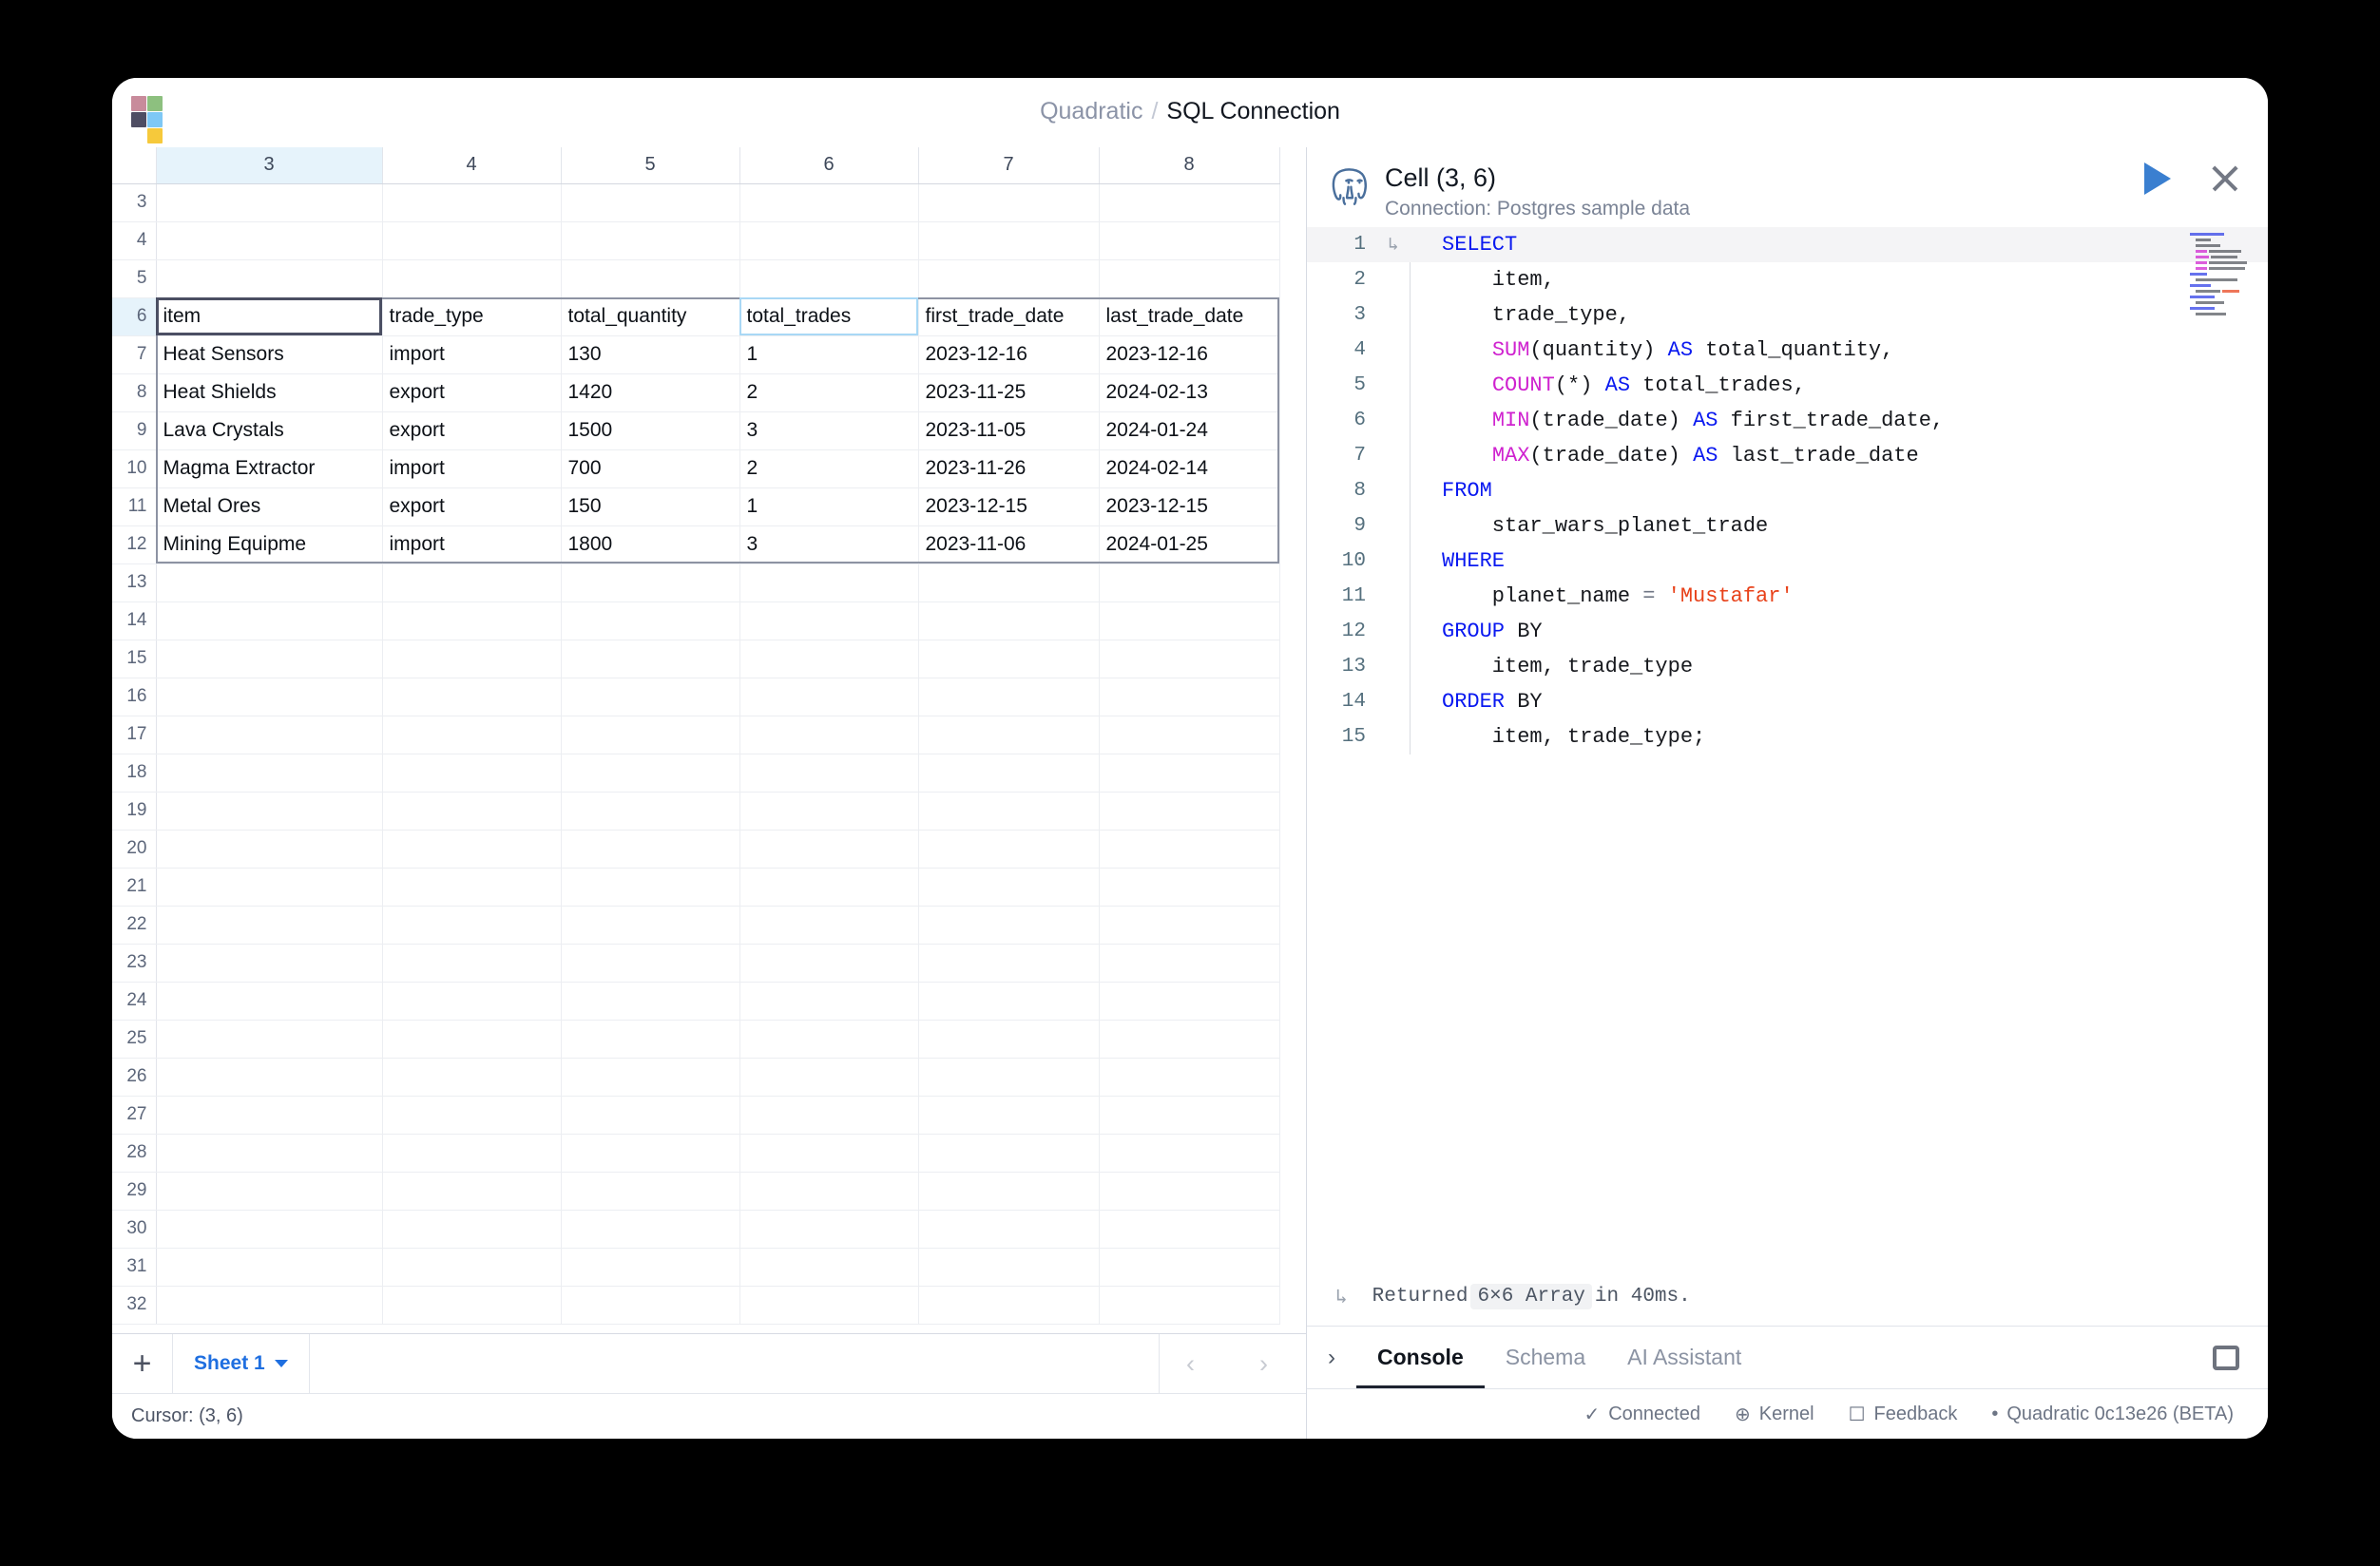 This screenshot has width=2380, height=1566. I want to click on grid-cell: 1500, so click(650, 430).